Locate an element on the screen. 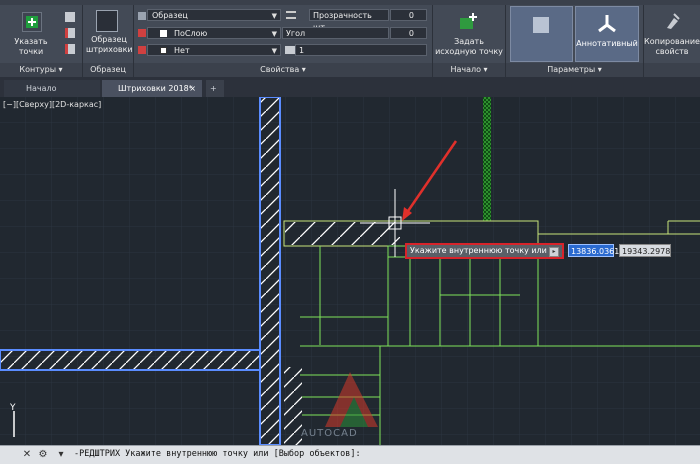  options-arrow-icon: ▸ is located at coordinates (554, 252).